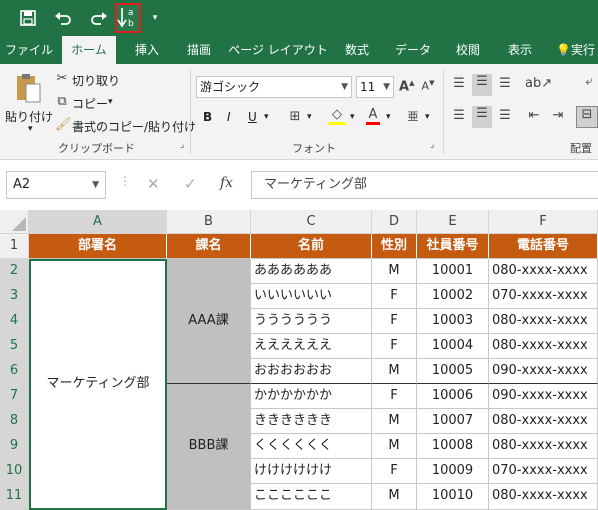 This screenshot has width=598, height=510. Describe the element at coordinates (543, 222) in the screenshot. I see `column-header-f: F` at that location.